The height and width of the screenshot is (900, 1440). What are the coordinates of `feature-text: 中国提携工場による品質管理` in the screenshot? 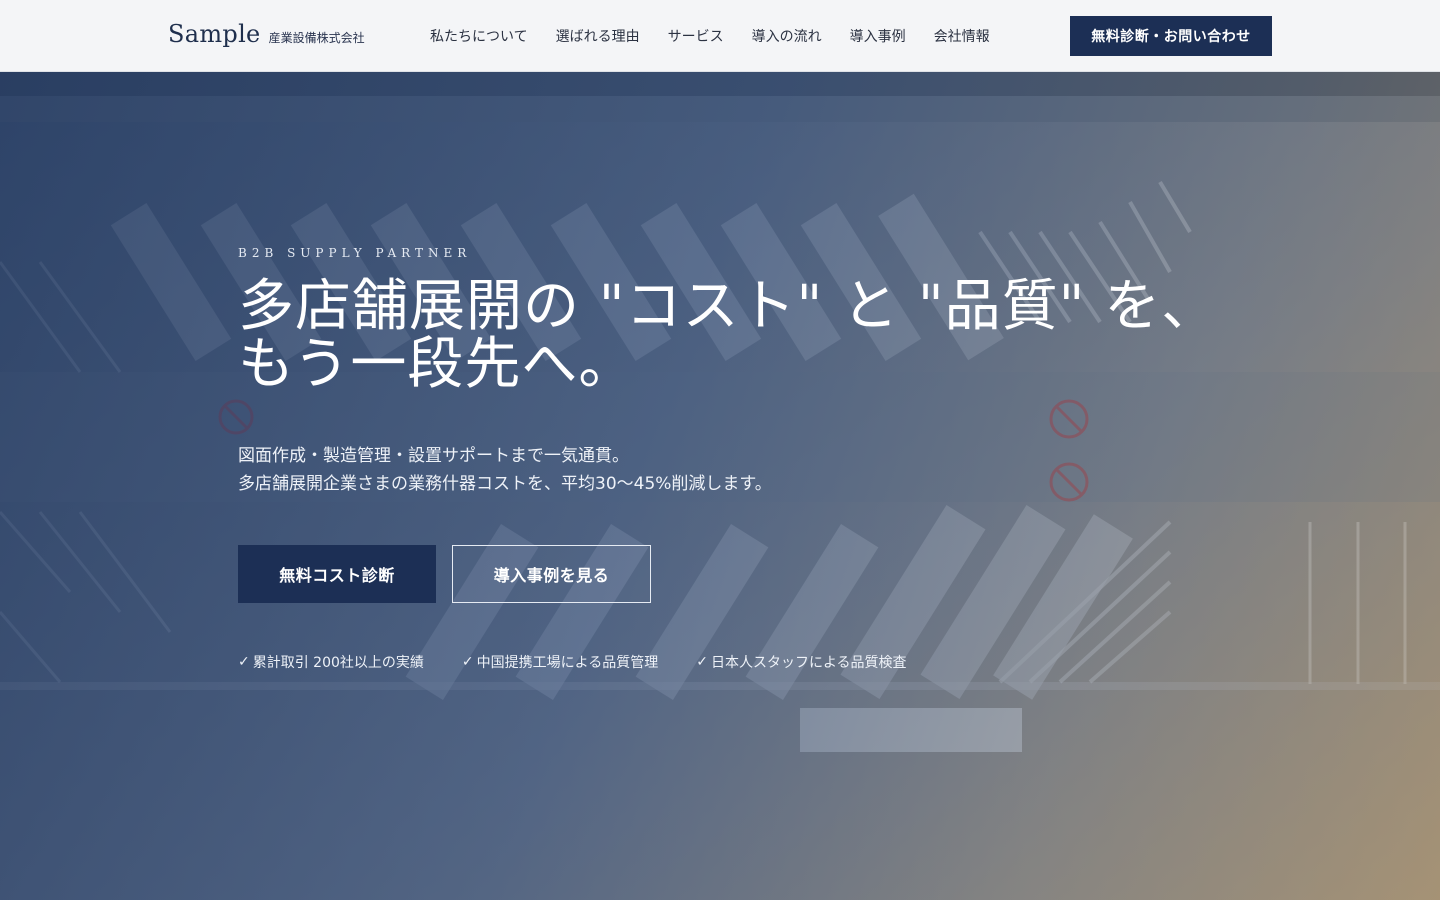 It's located at (567, 663).